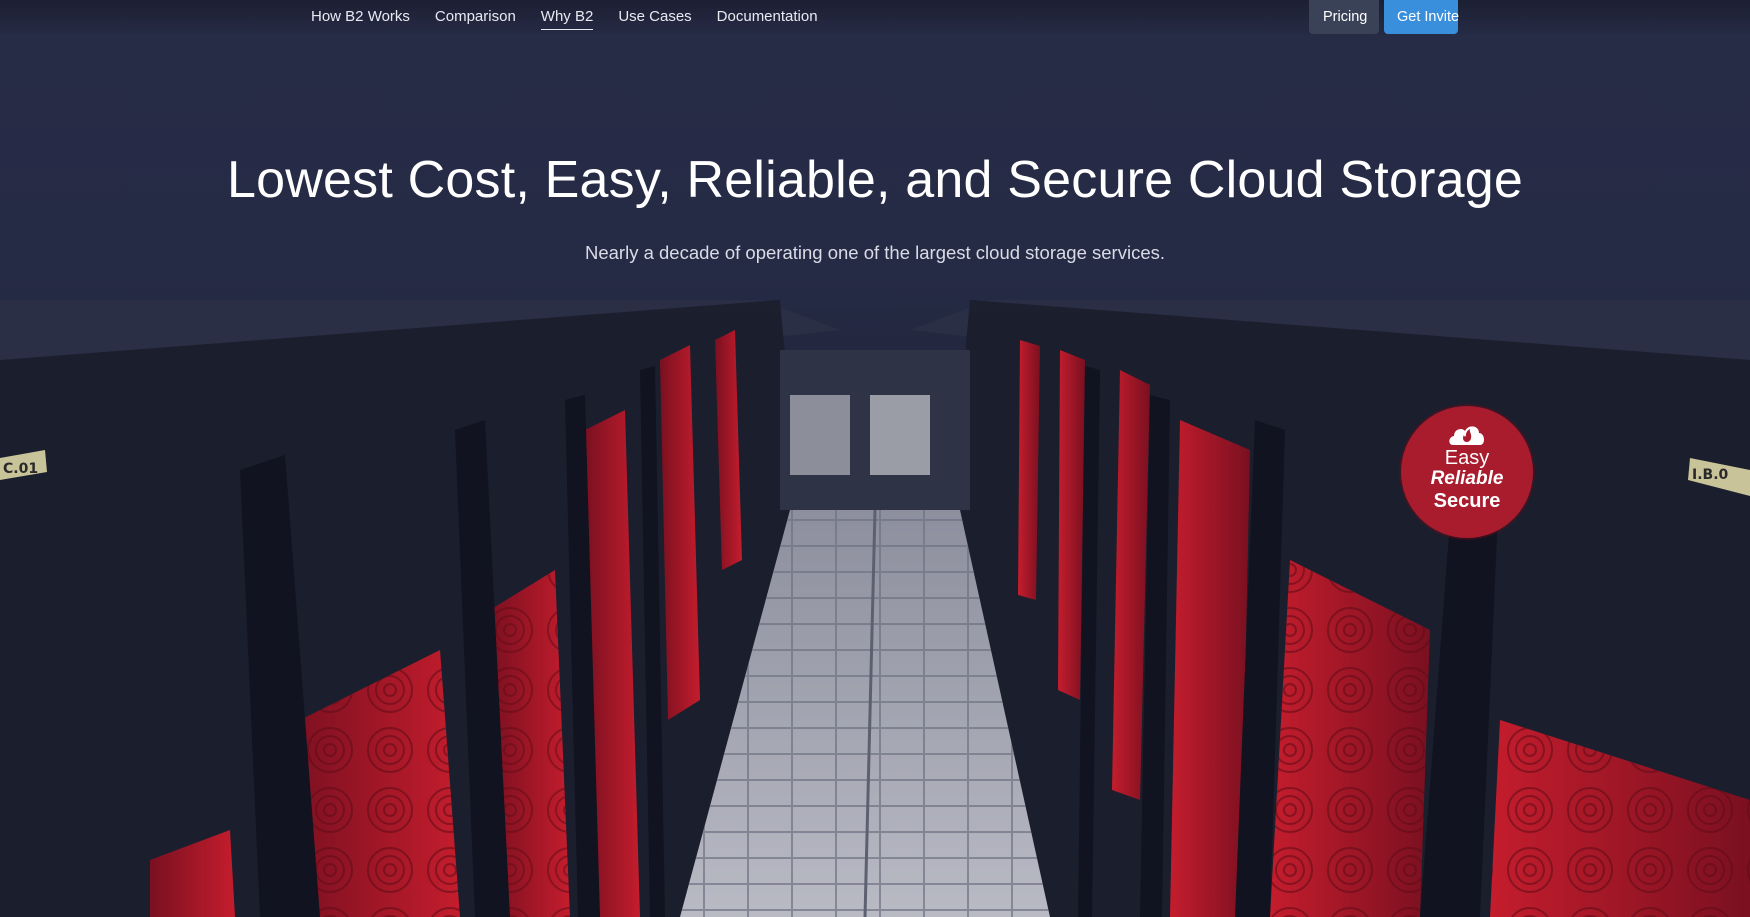 Image resolution: width=1750 pixels, height=917 pixels. I want to click on badge-secure: Secure, so click(1467, 501).